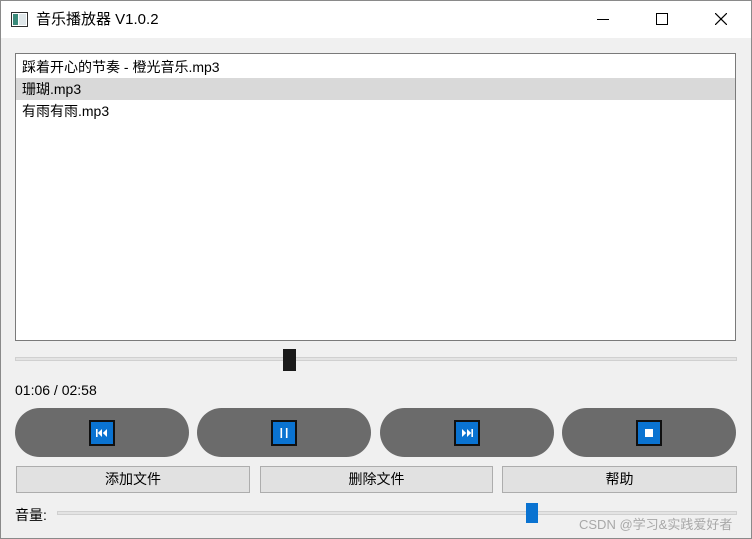 The width and height of the screenshot is (752, 539). I want to click on watermark: CSDN @学习&实践爱好者, so click(656, 524).